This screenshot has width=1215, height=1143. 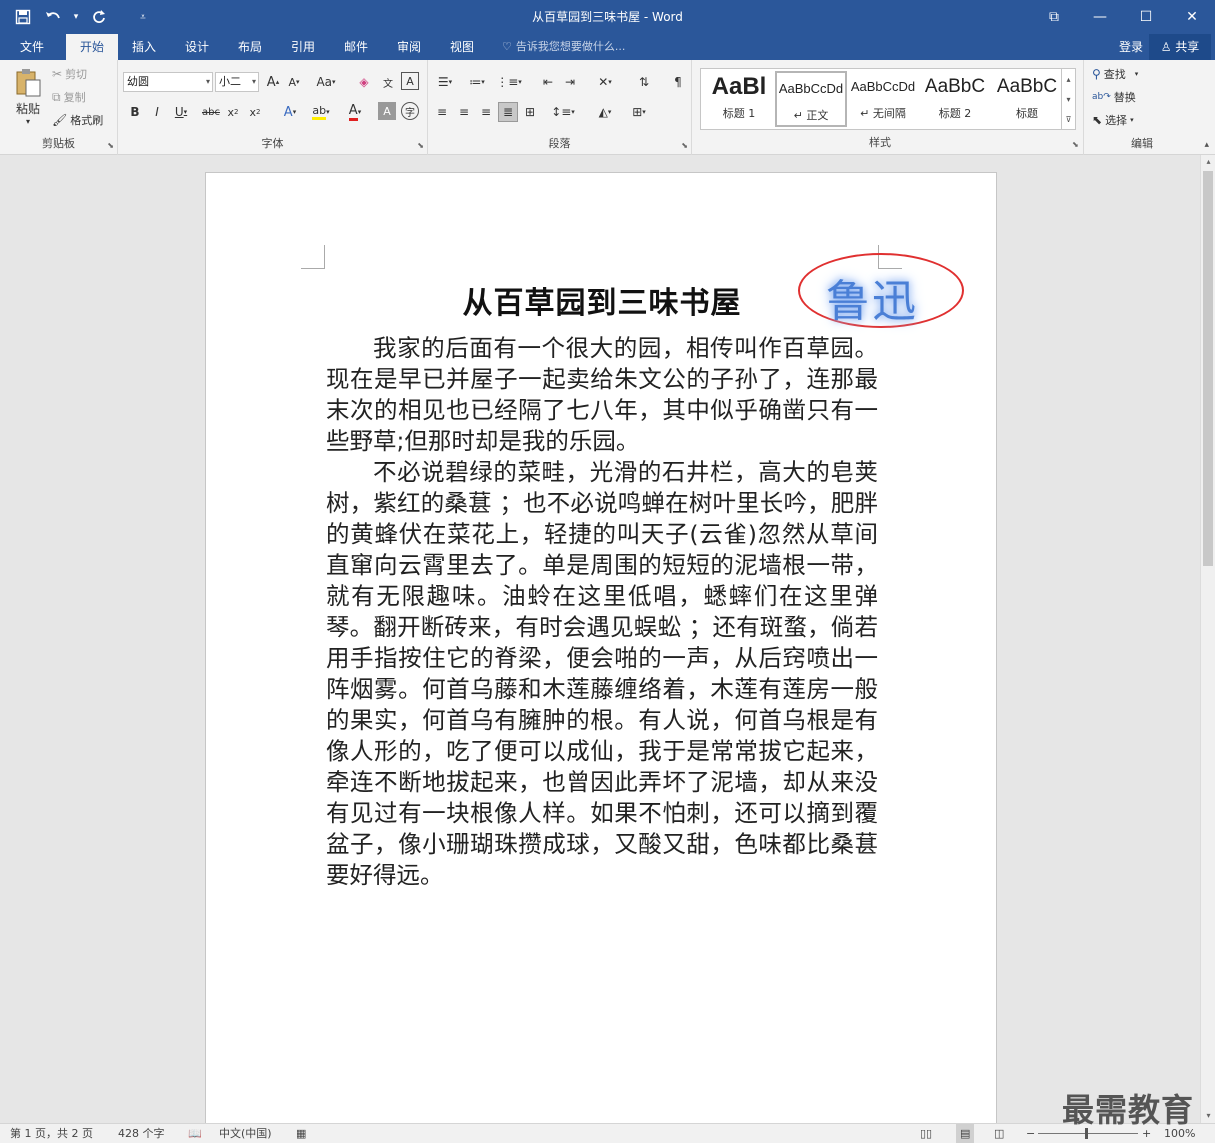 What do you see at coordinates (1180, 47) in the screenshot?
I see `share-button: ♙ 共享` at bounding box center [1180, 47].